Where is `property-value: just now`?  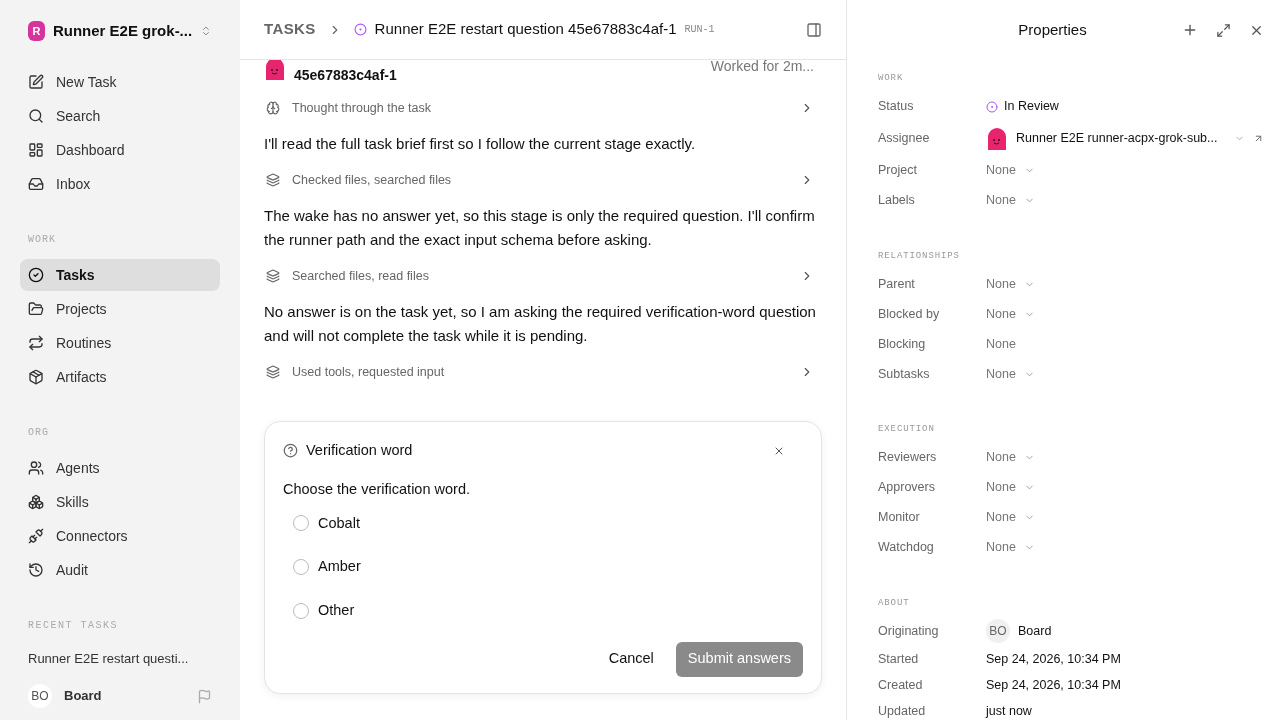 property-value: just now is located at coordinates (1009, 711).